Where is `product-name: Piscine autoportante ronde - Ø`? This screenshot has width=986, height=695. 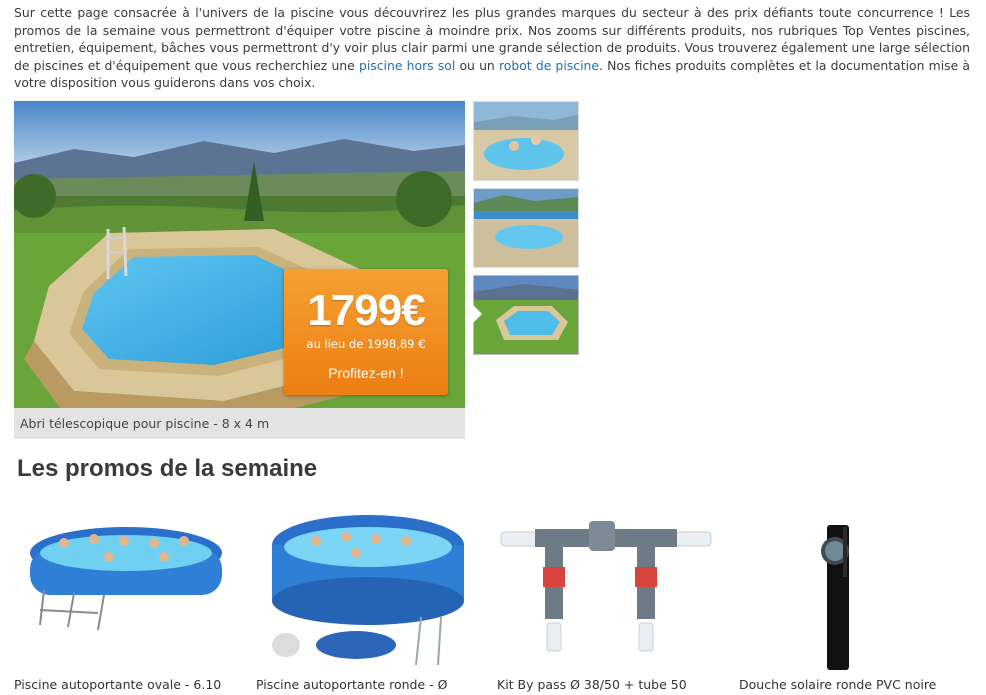
product-name: Piscine autoportante ronde - Ø is located at coordinates (376, 684).